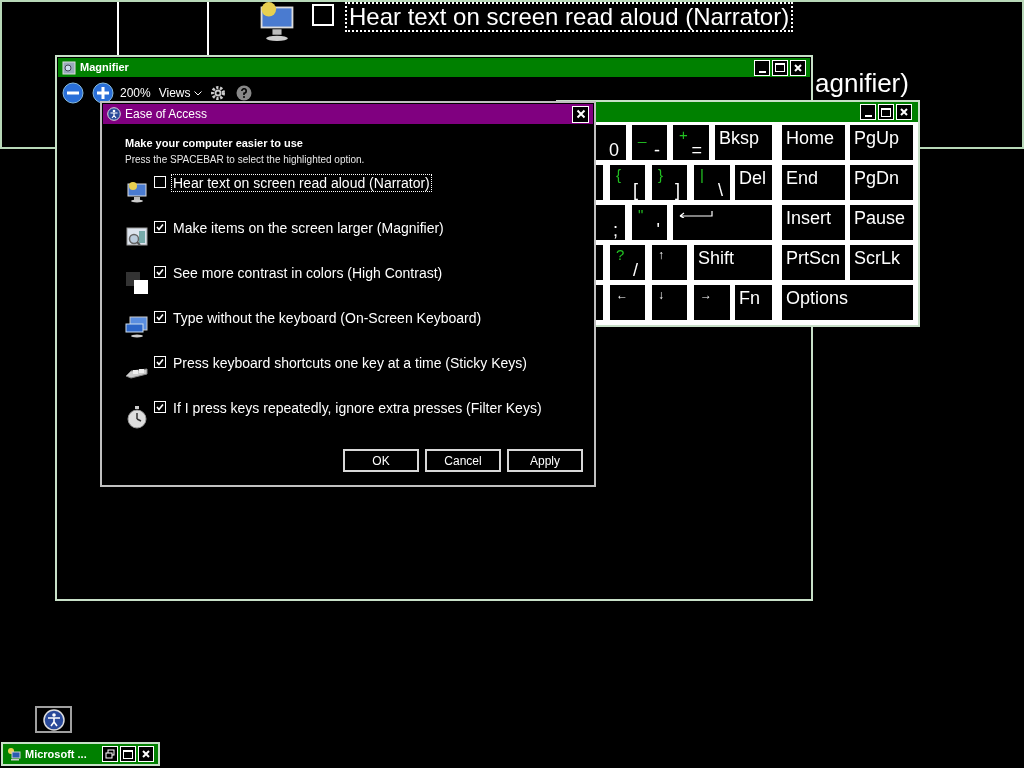  What do you see at coordinates (862, 83) in the screenshot?
I see `option-label: agnifier)` at bounding box center [862, 83].